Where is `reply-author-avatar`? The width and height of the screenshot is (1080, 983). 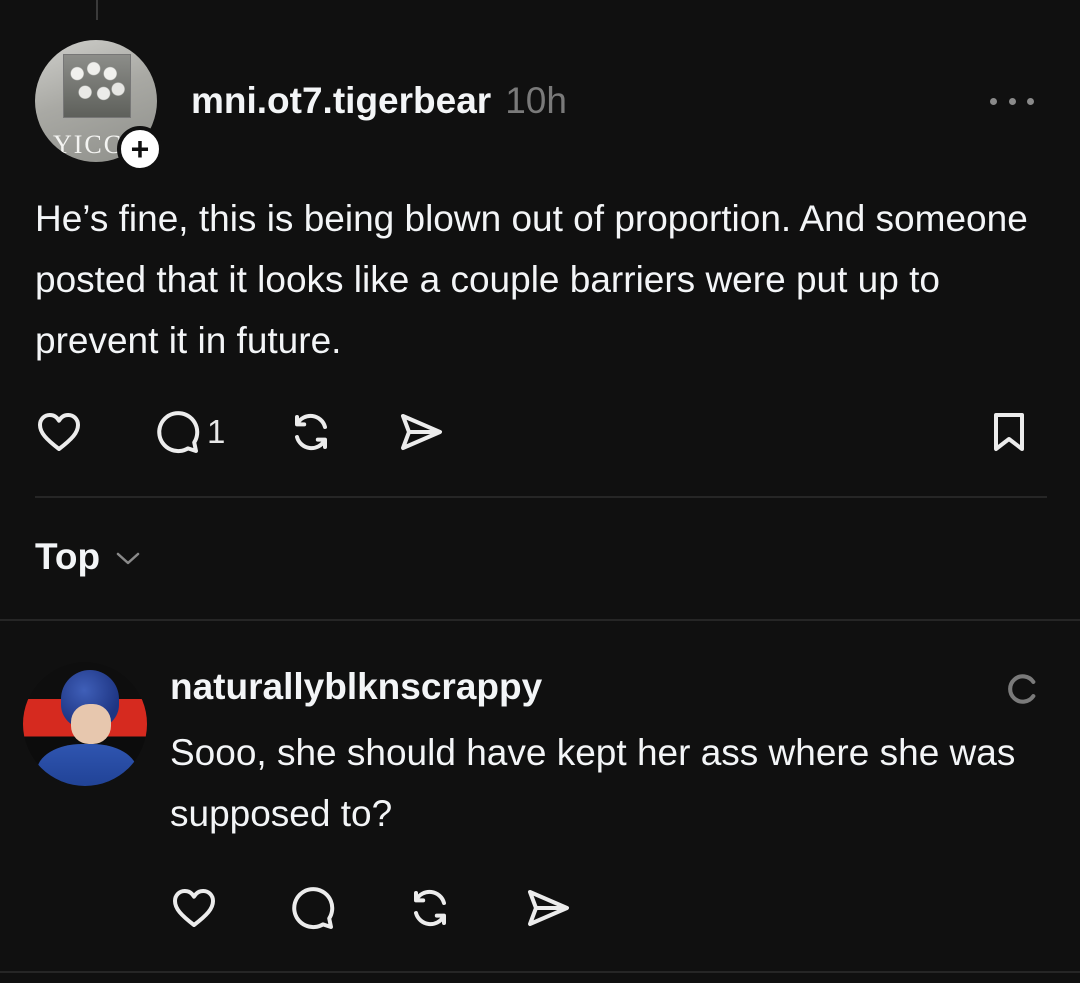
reply-author-avatar is located at coordinates (85, 724).